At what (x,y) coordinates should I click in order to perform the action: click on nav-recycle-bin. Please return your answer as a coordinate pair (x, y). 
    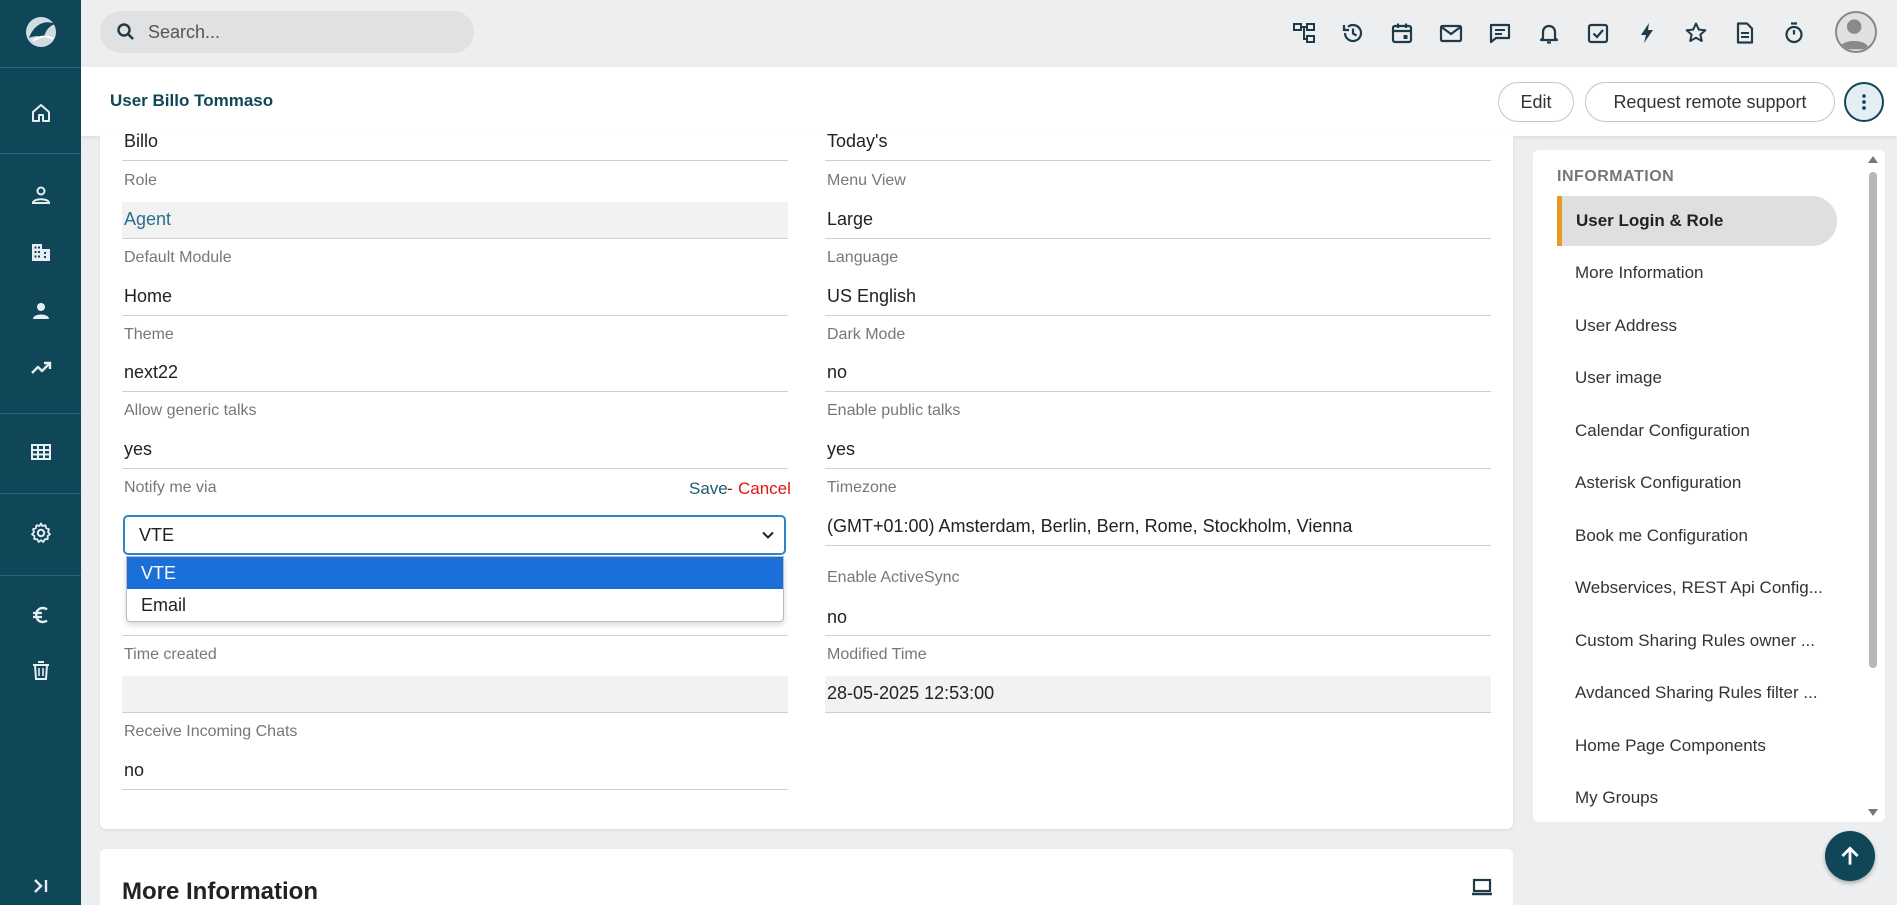
    Looking at the image, I should click on (40, 670).